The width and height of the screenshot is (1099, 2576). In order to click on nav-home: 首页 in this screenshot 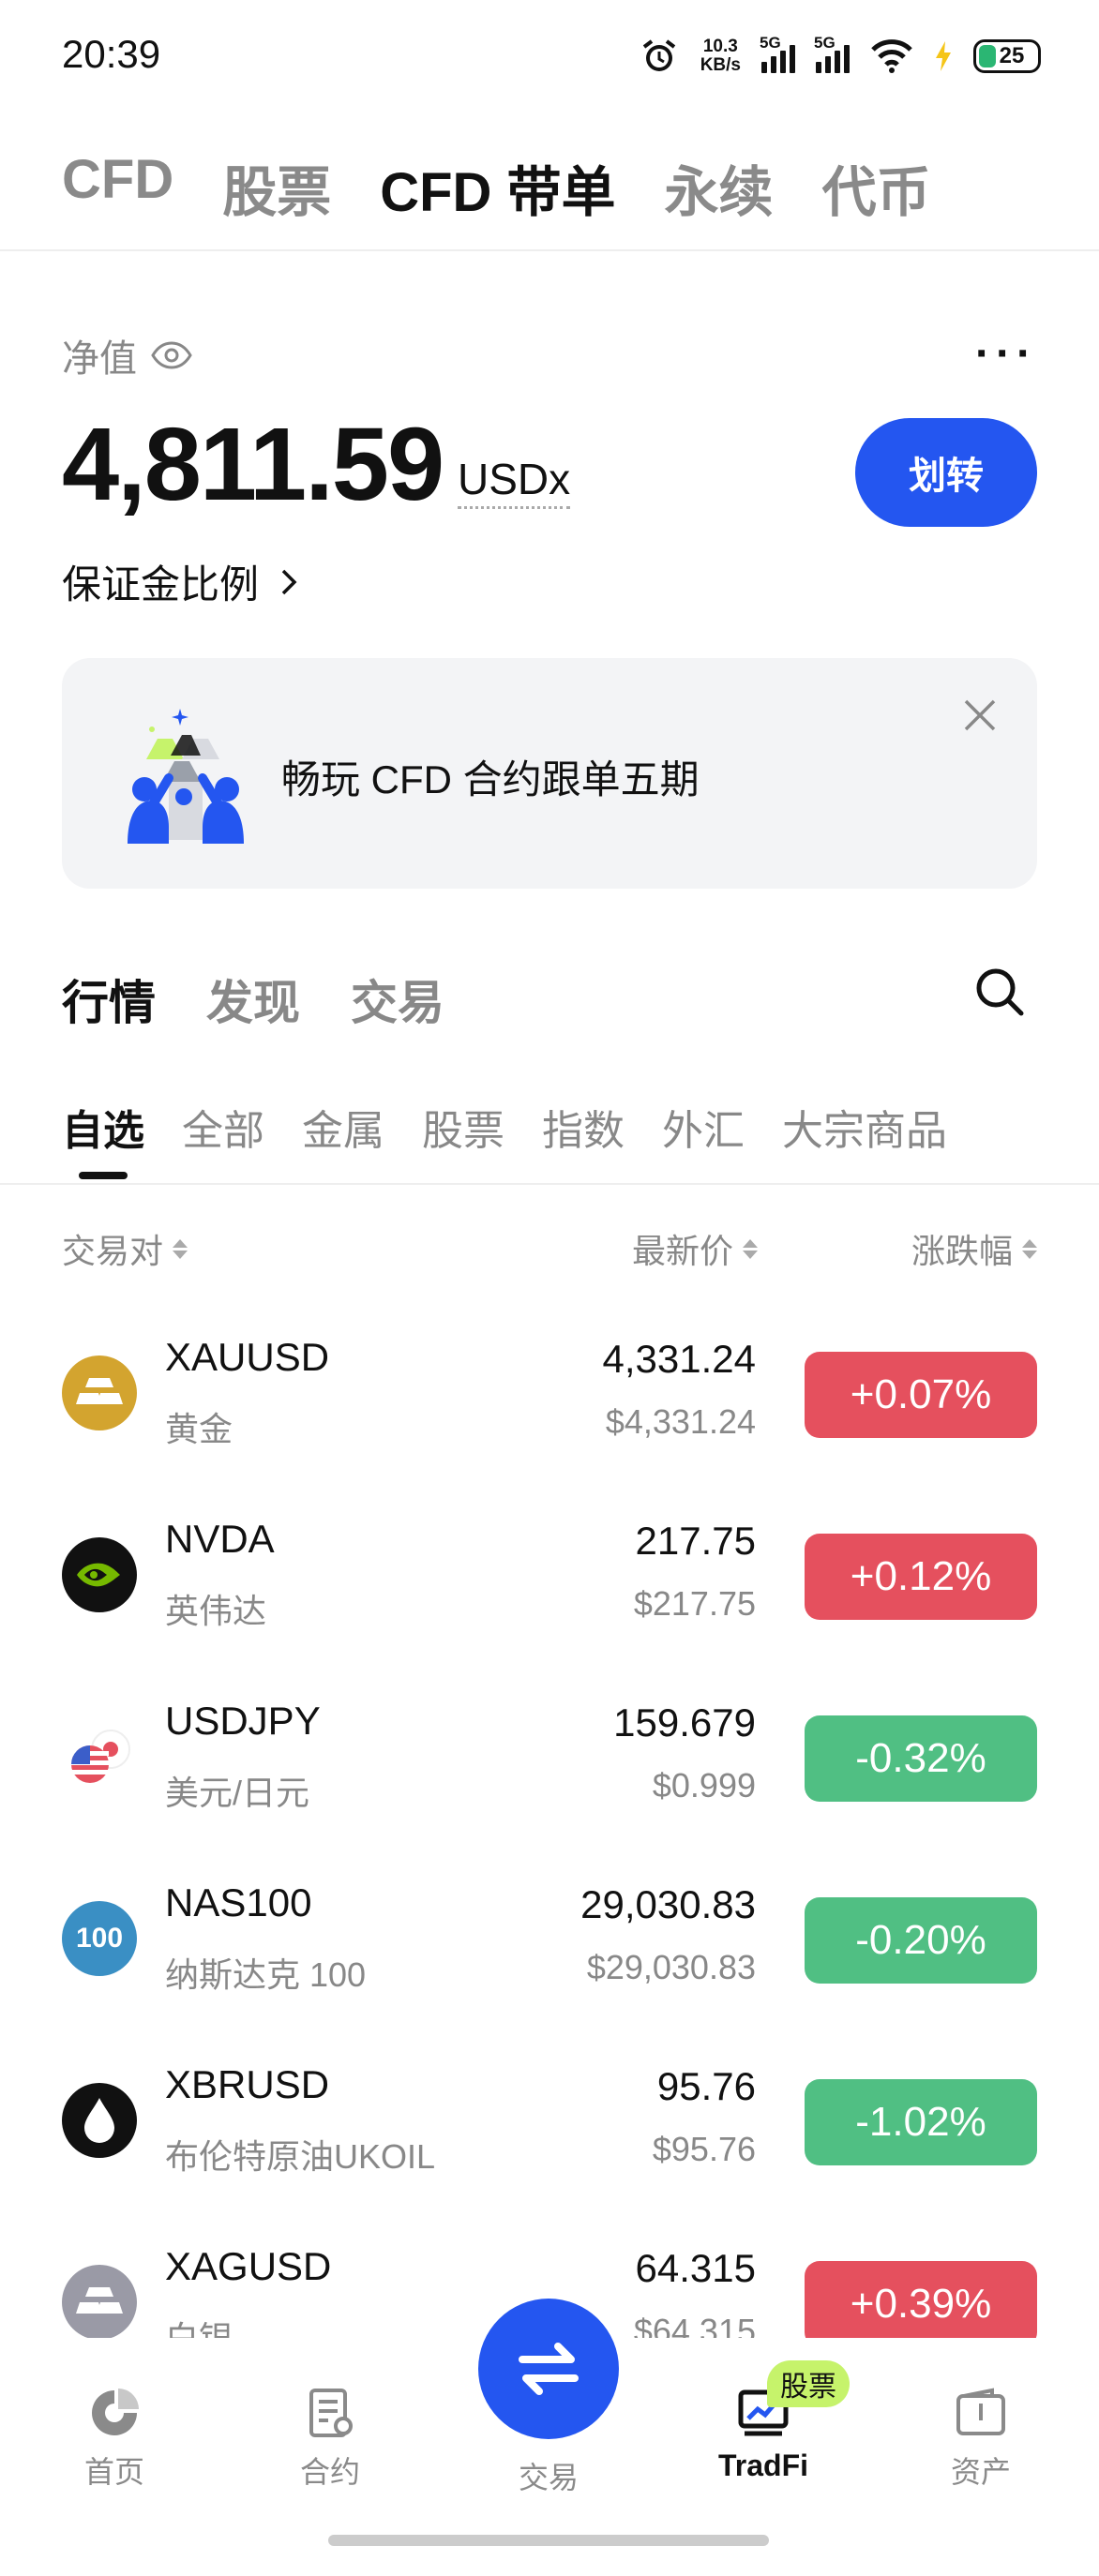, I will do `click(114, 2439)`.